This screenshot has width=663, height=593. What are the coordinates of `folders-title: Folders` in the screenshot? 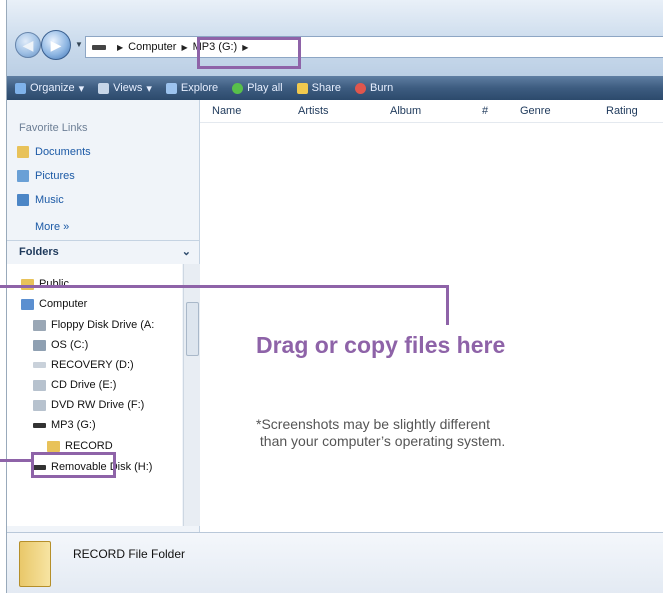 It's located at (39, 251).